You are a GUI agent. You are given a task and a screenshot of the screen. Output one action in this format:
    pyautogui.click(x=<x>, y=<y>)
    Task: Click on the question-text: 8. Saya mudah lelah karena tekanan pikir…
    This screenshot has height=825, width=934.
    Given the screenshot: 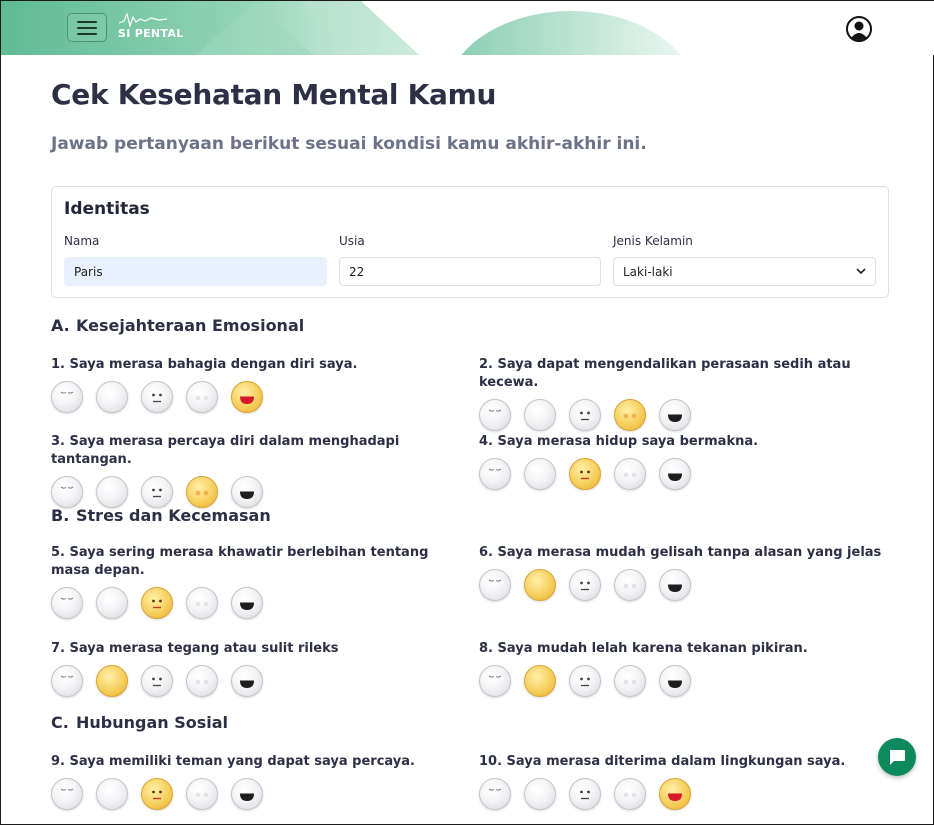 What is the action you would take?
    pyautogui.click(x=643, y=648)
    